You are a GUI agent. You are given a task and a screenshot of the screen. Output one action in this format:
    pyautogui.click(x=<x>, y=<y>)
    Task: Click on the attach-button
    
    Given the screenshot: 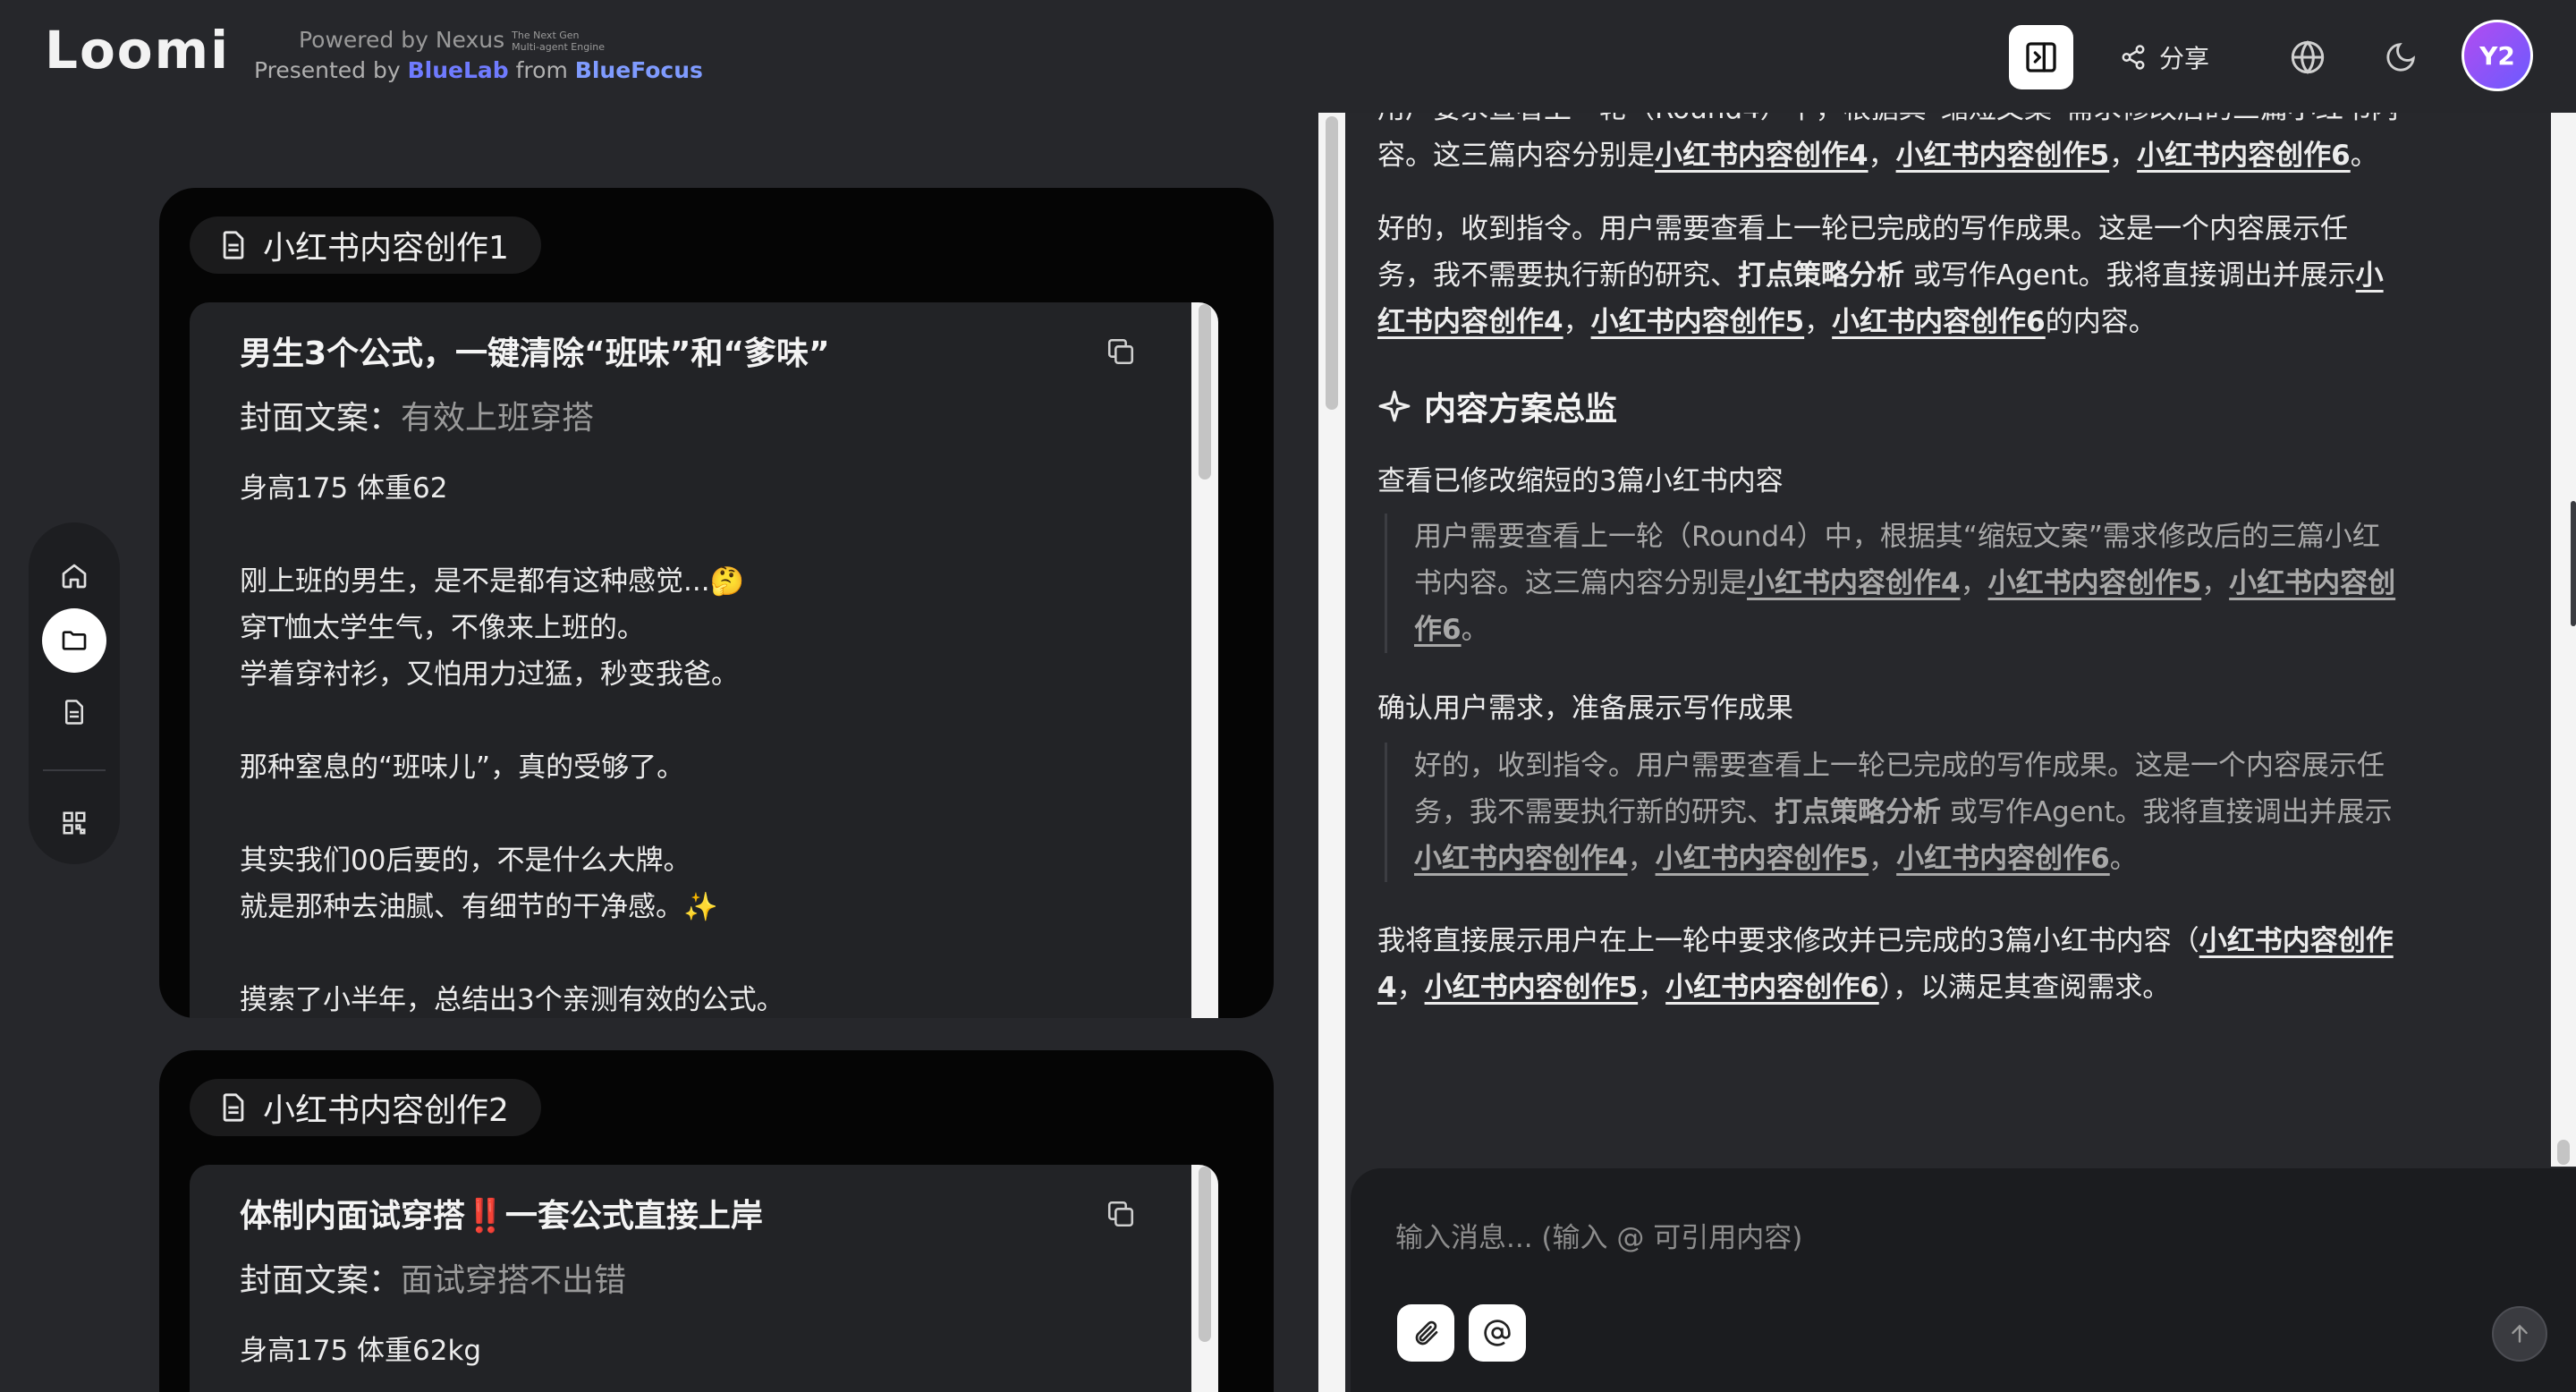 What is the action you would take?
    pyautogui.click(x=1425, y=1333)
    